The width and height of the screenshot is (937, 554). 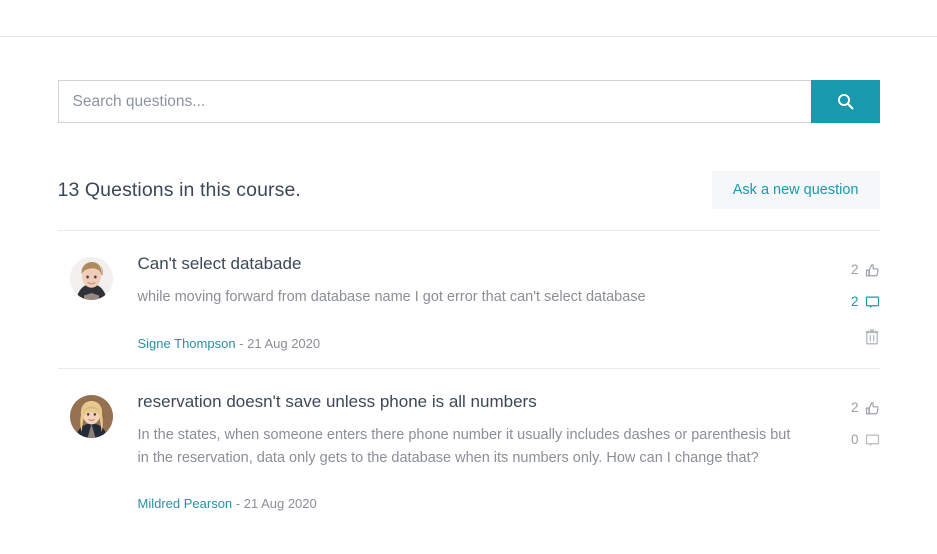 What do you see at coordinates (854, 302) in the screenshot?
I see `comment-count: 2` at bounding box center [854, 302].